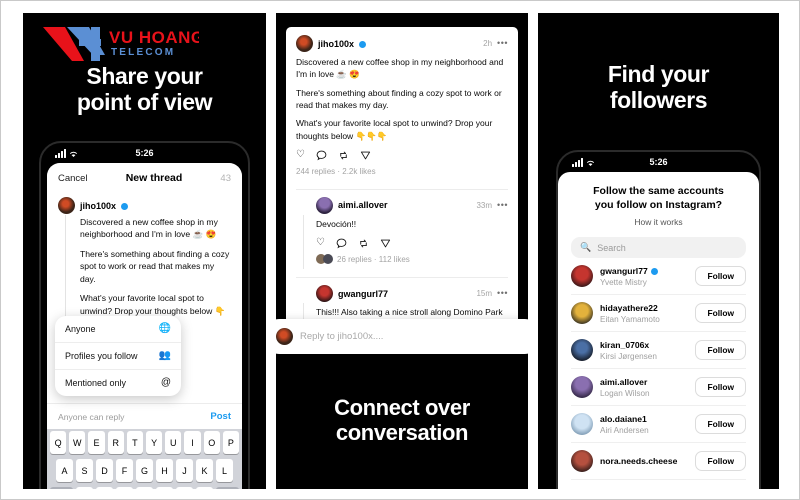 This screenshot has width=800, height=500. What do you see at coordinates (412, 294) in the screenshot?
I see `post-header: gwangurl77 15m •••` at bounding box center [412, 294].